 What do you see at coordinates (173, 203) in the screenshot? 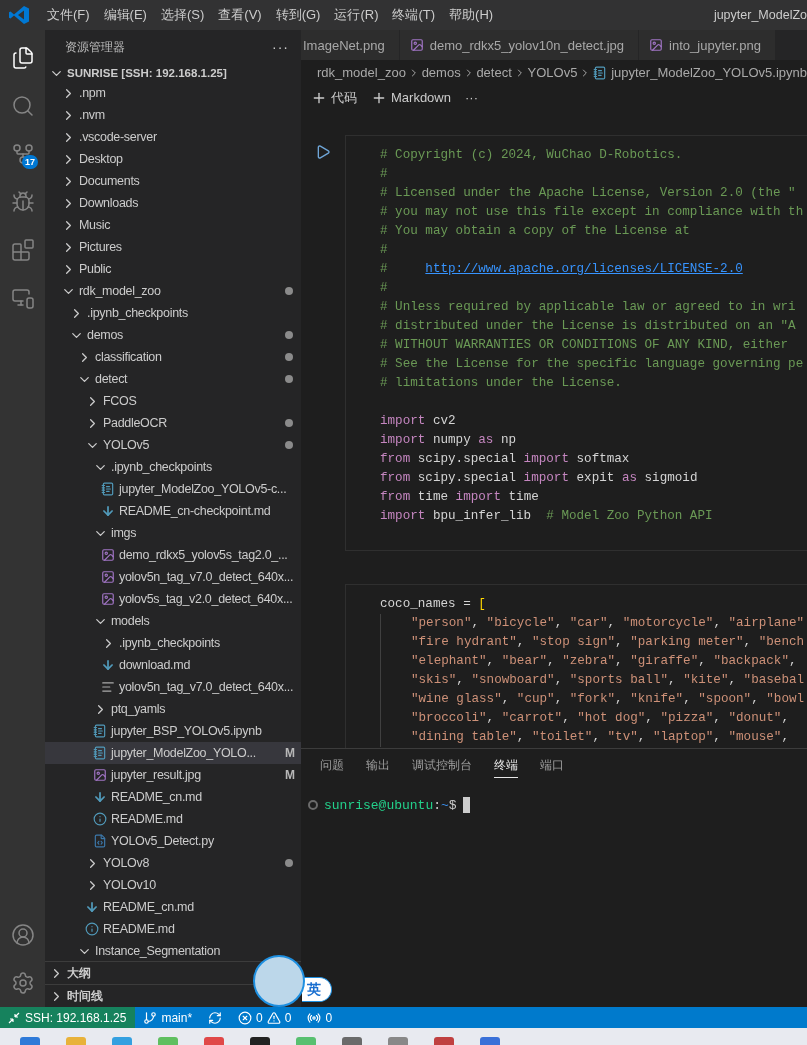
I see `folder-item: Downloads` at bounding box center [173, 203].